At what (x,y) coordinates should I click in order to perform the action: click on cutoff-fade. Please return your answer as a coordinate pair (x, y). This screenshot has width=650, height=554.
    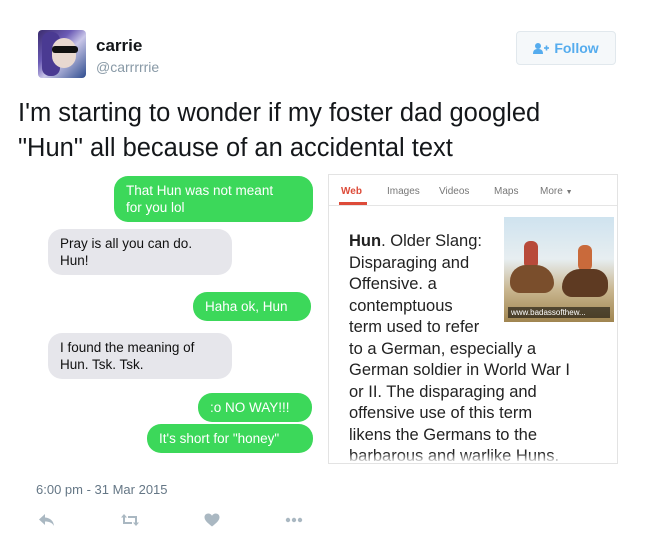
    Looking at the image, I should click on (473, 458).